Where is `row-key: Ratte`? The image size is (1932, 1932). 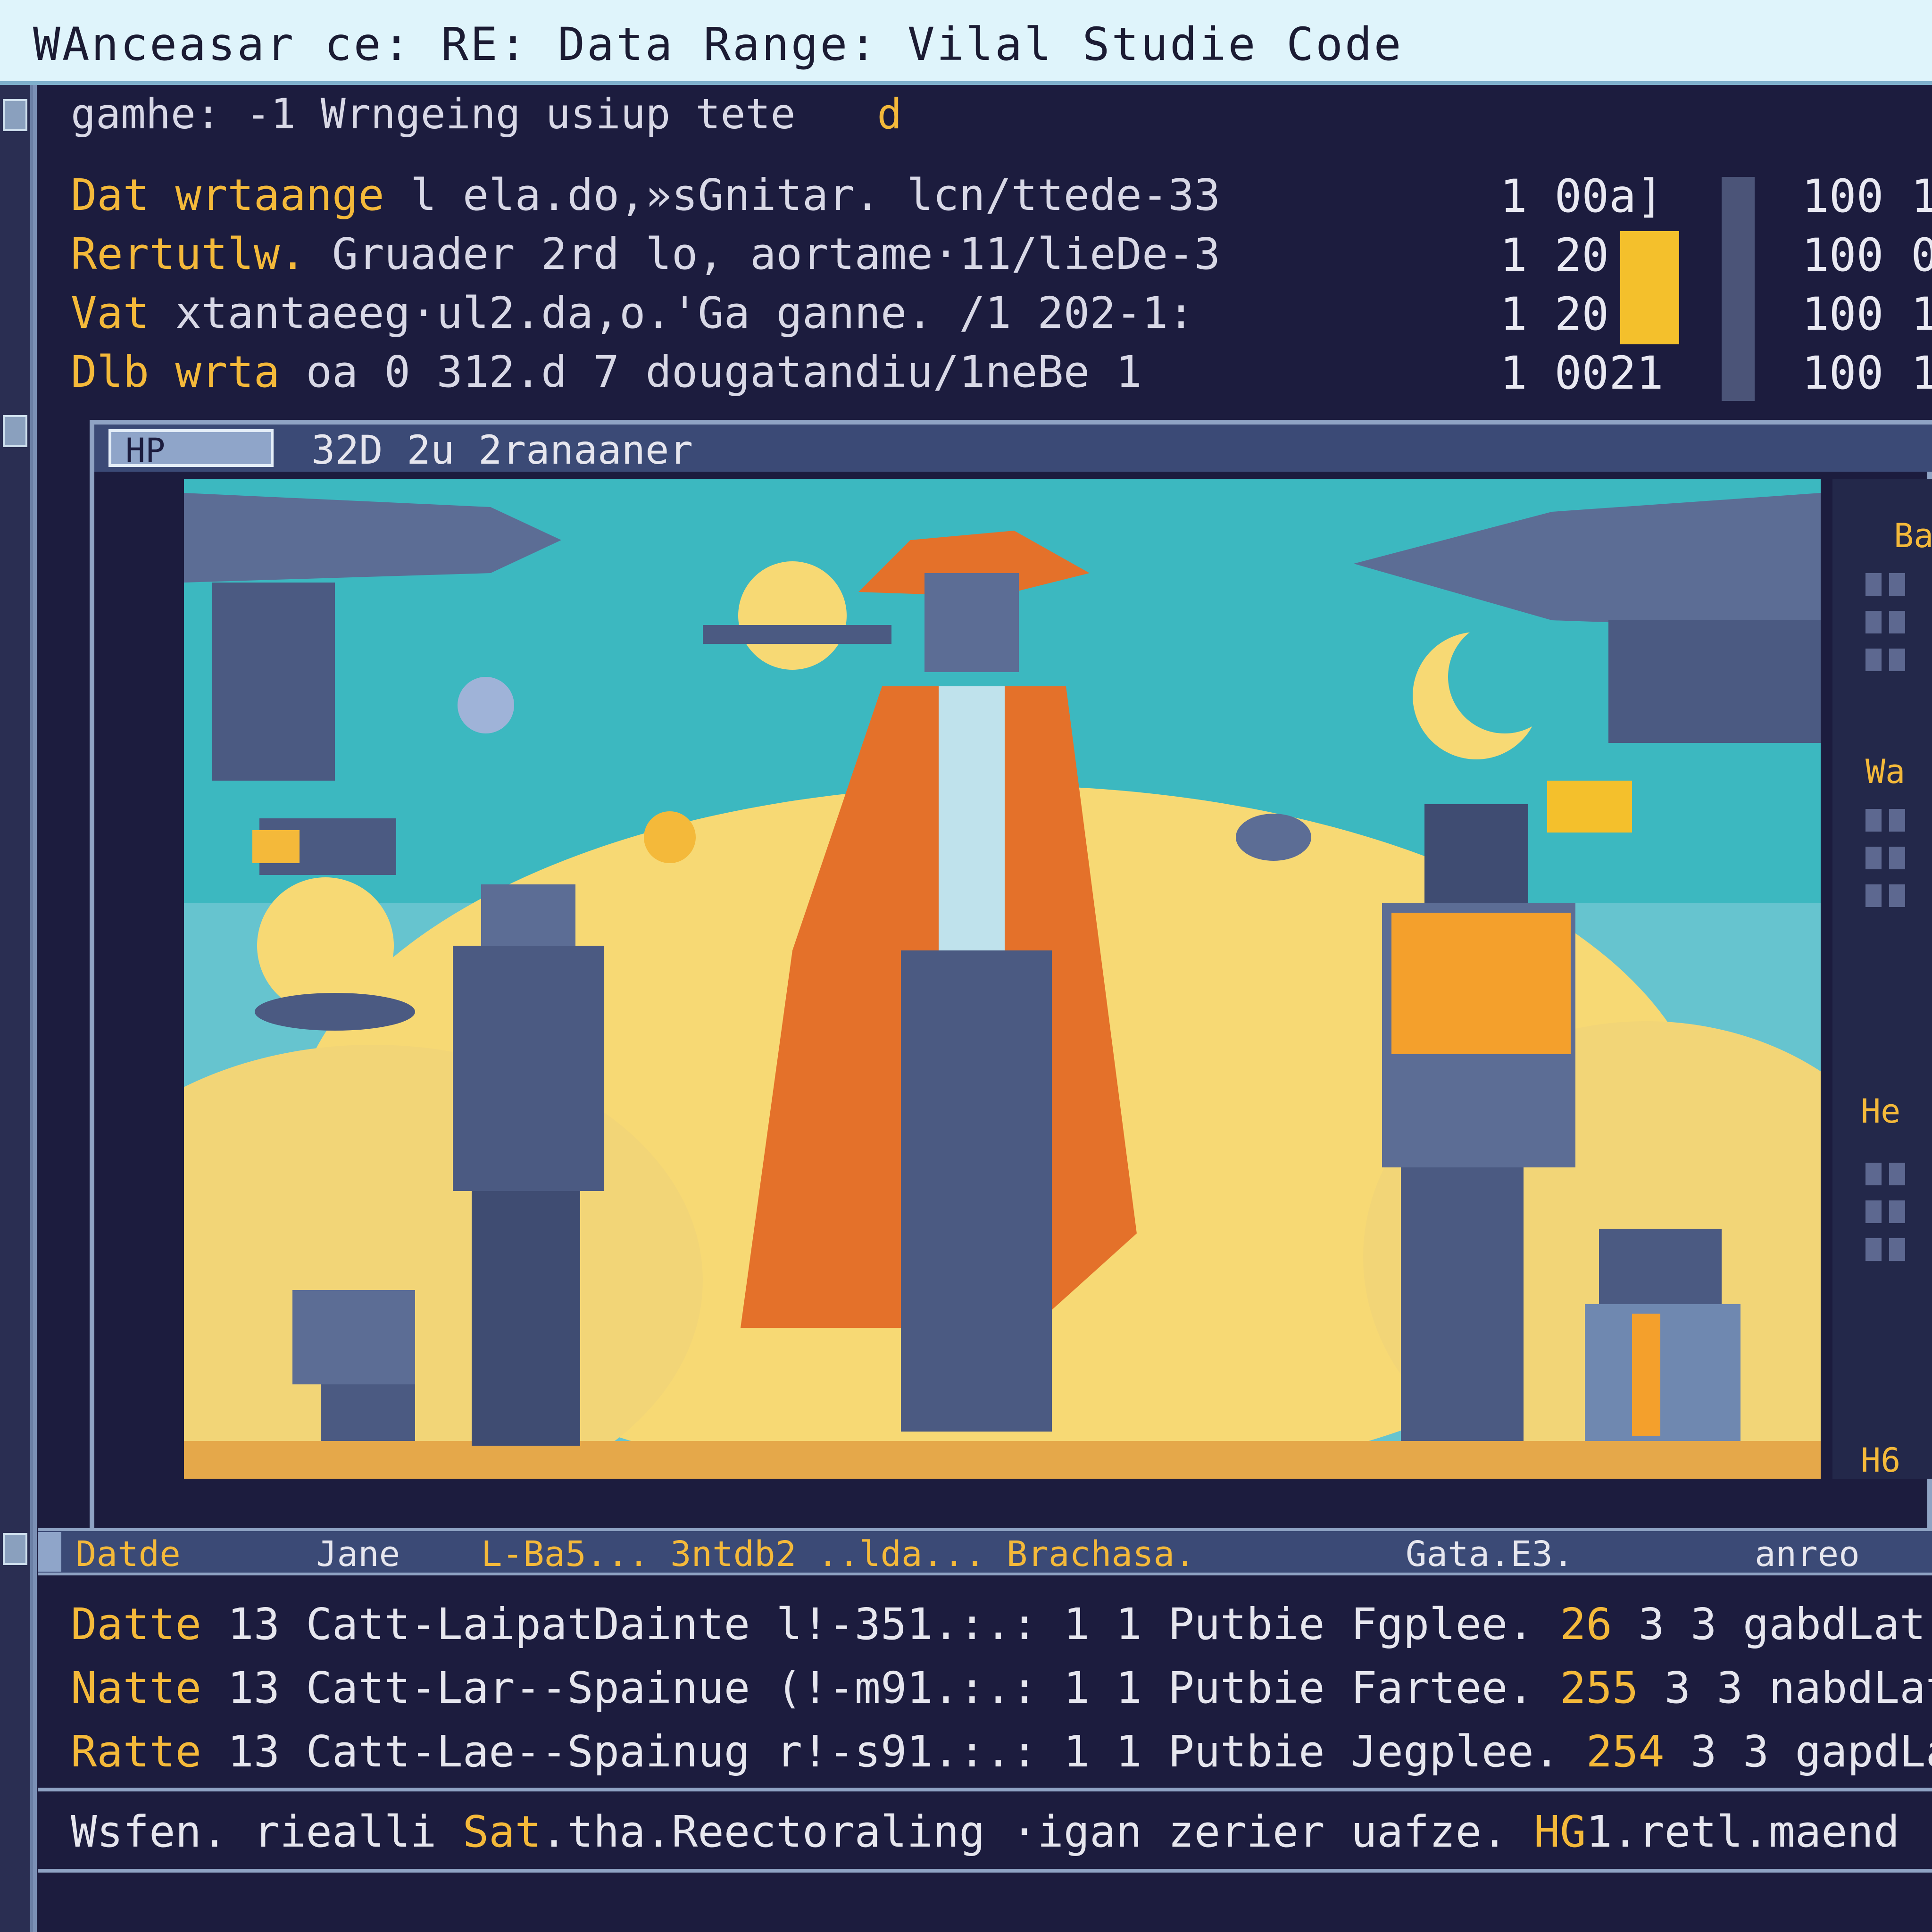
row-key: Ratte is located at coordinates (136, 1751).